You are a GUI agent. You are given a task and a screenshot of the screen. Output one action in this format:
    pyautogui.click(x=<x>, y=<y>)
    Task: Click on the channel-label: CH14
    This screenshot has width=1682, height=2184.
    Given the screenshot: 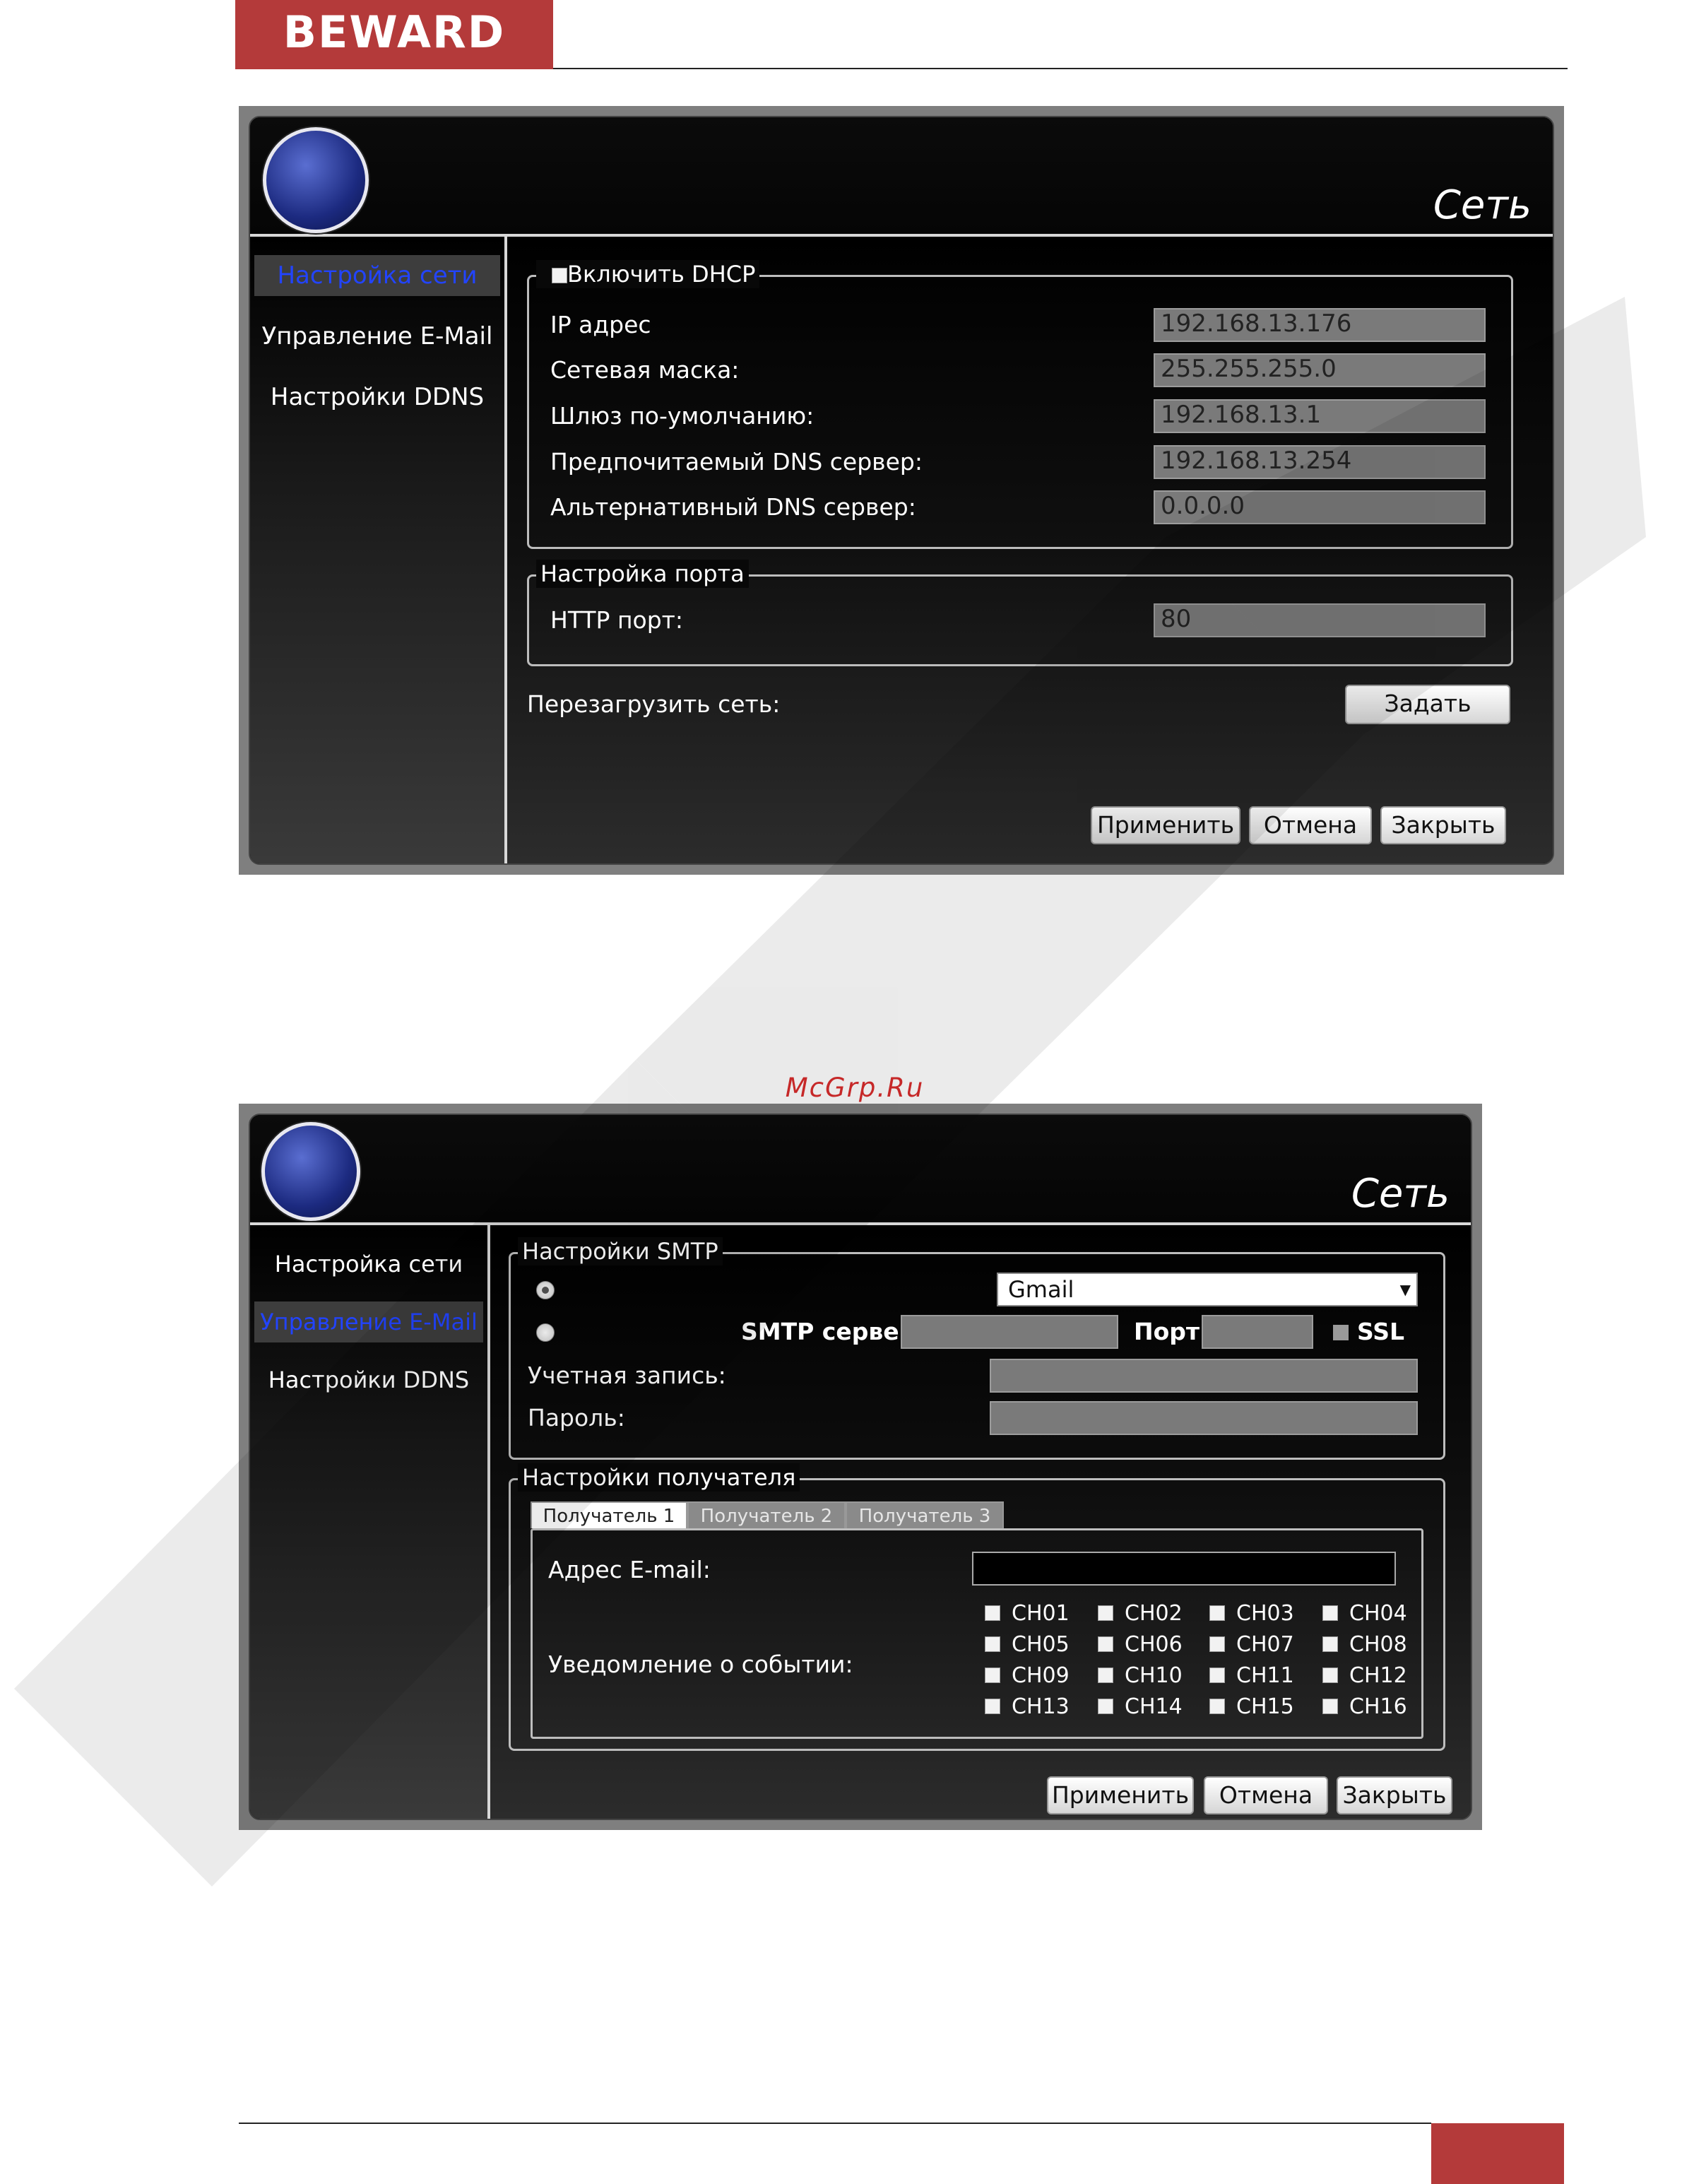 What is the action you would take?
    pyautogui.click(x=1154, y=1707)
    